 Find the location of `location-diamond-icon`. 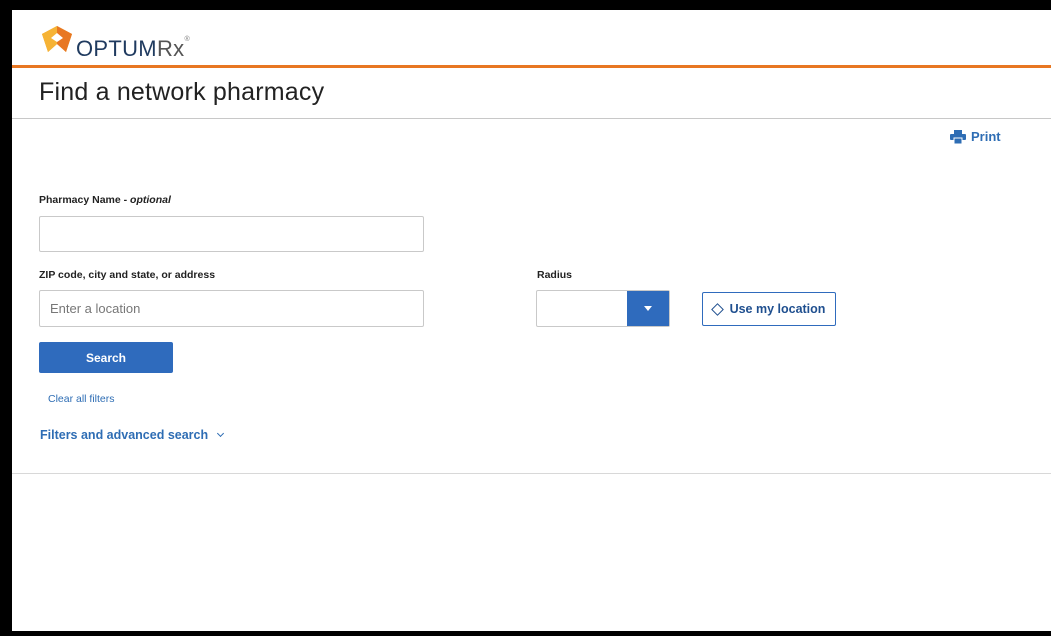

location-diamond-icon is located at coordinates (717, 309).